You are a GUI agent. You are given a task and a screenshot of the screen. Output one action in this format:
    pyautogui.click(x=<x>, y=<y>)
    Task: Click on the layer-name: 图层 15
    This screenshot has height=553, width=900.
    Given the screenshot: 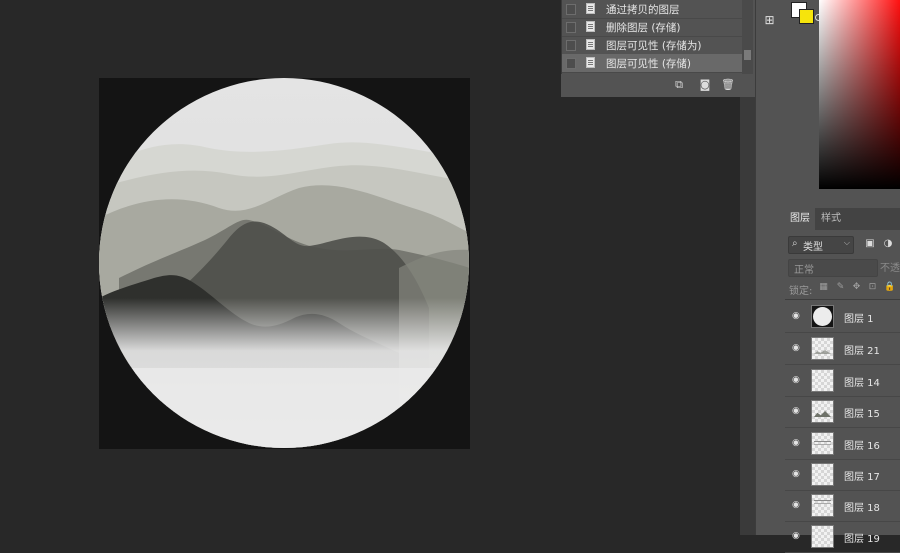 What is the action you would take?
    pyautogui.click(x=862, y=414)
    